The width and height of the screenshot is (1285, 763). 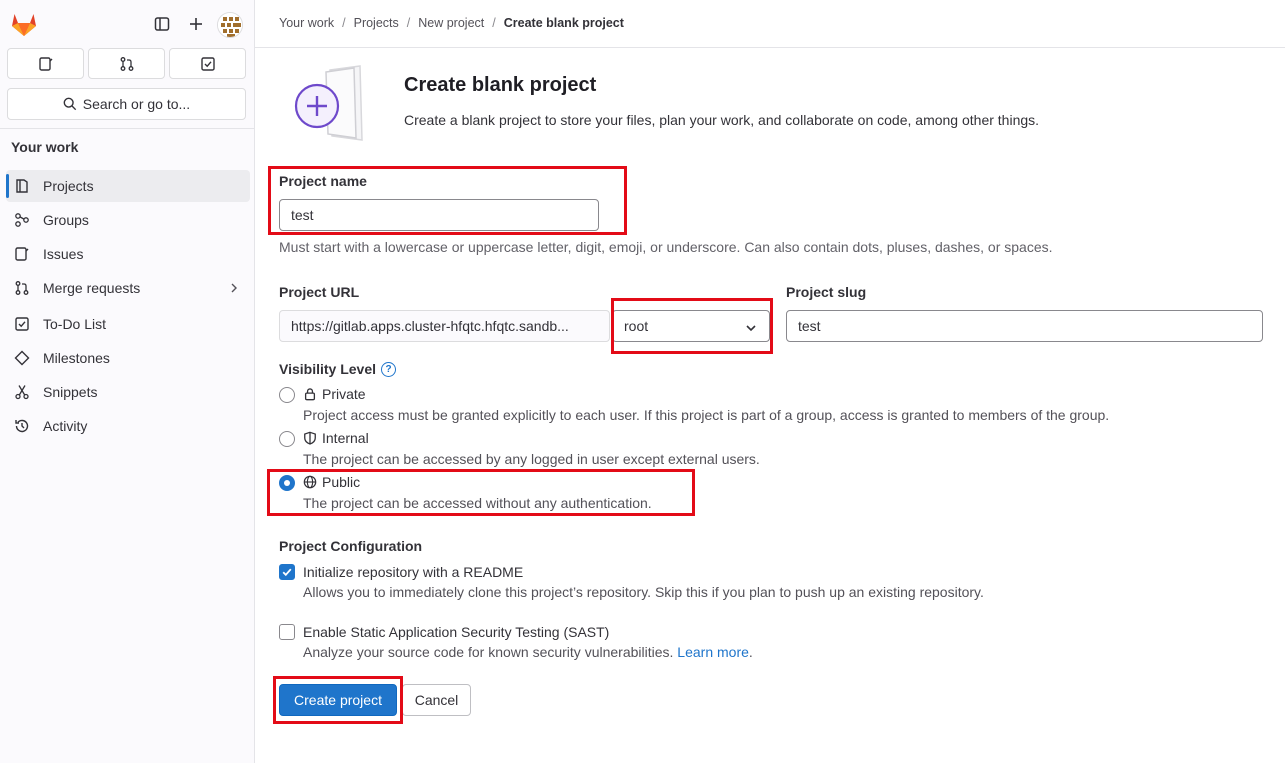 What do you see at coordinates (564, 23) in the screenshot?
I see `breadcrumb-current: Create blank project` at bounding box center [564, 23].